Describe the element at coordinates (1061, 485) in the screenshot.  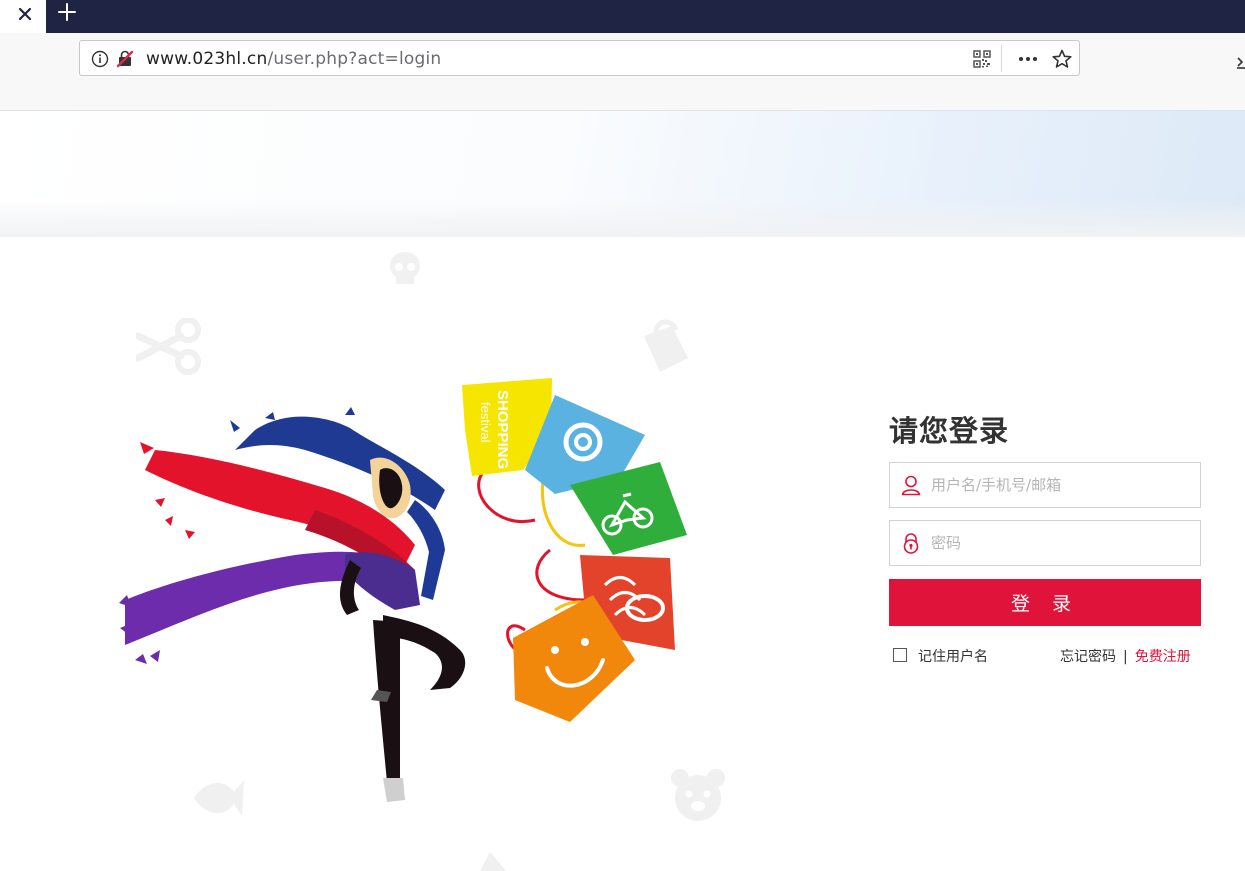
I see `username-input` at that location.